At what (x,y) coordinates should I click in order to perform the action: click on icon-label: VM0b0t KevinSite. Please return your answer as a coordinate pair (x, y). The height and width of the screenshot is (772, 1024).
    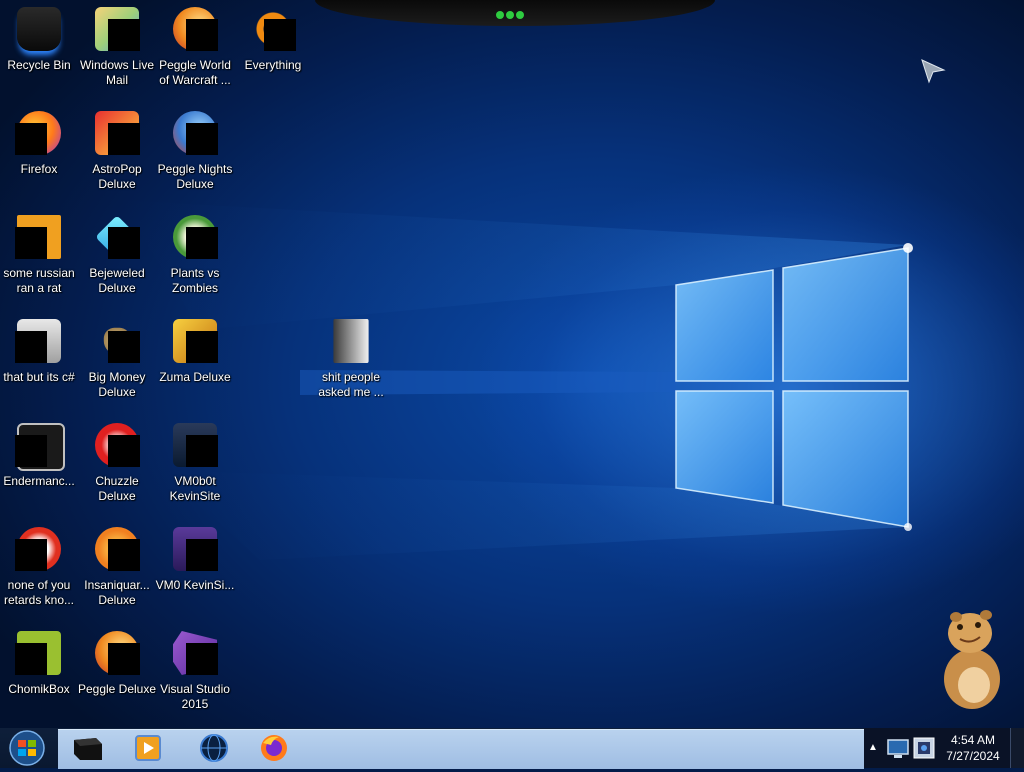
    Looking at the image, I should click on (195, 488).